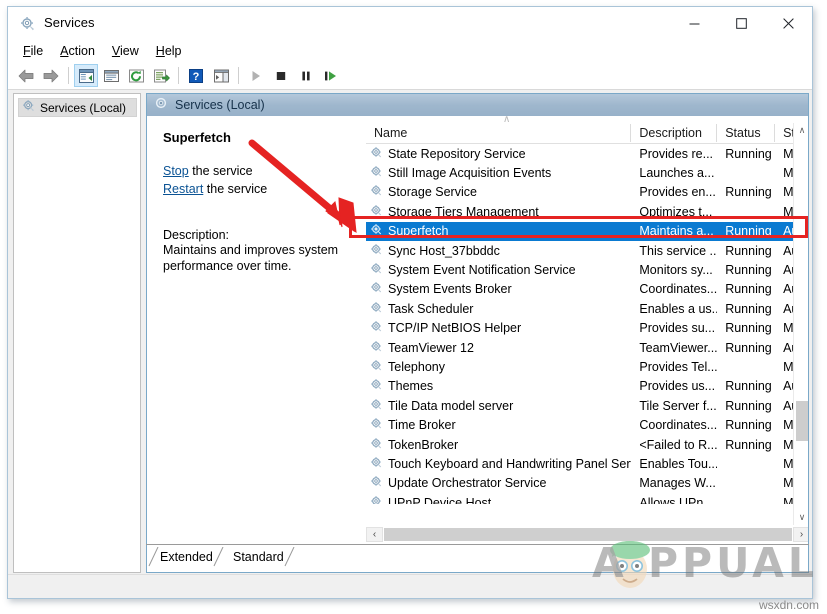 The height and width of the screenshot is (614, 827). I want to click on vertical-scrollbar-thumb, so click(802, 421).